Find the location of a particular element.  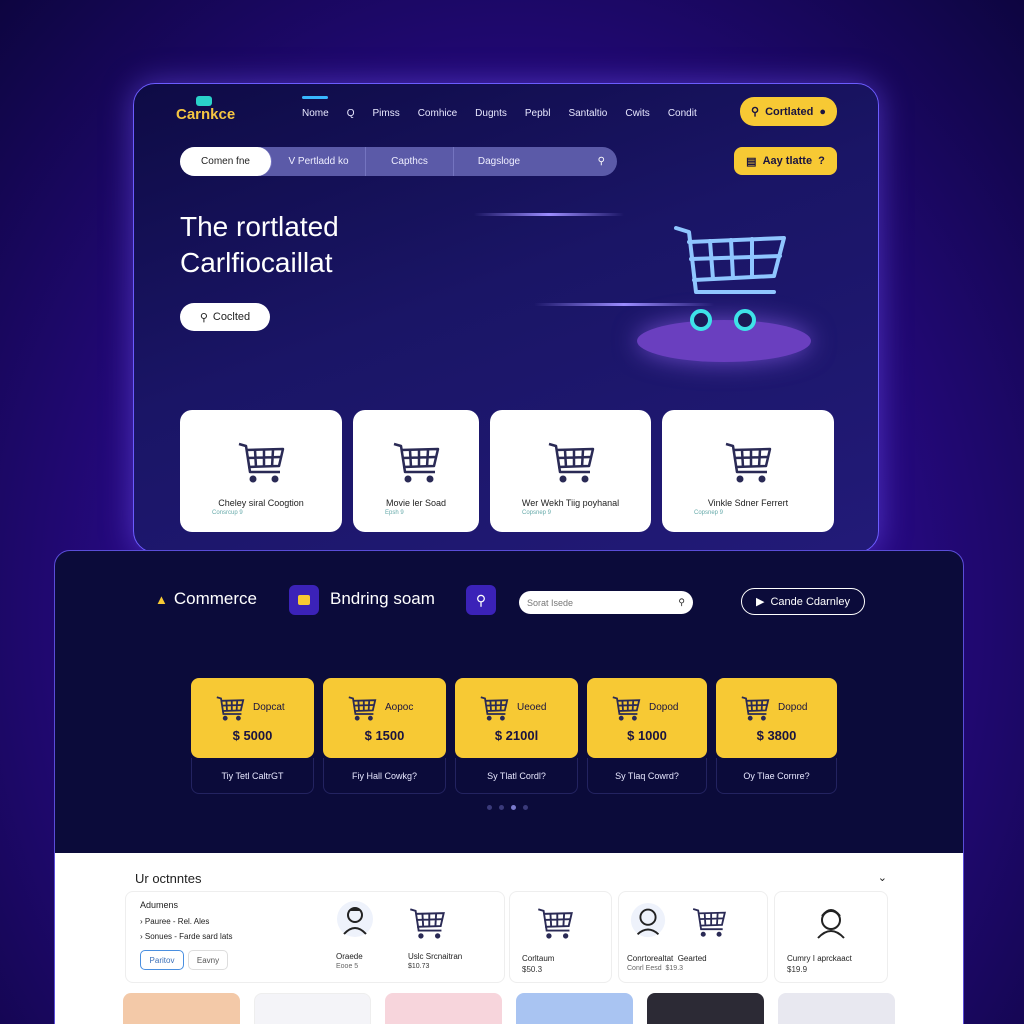

play-icon: ▶ is located at coordinates (760, 602).